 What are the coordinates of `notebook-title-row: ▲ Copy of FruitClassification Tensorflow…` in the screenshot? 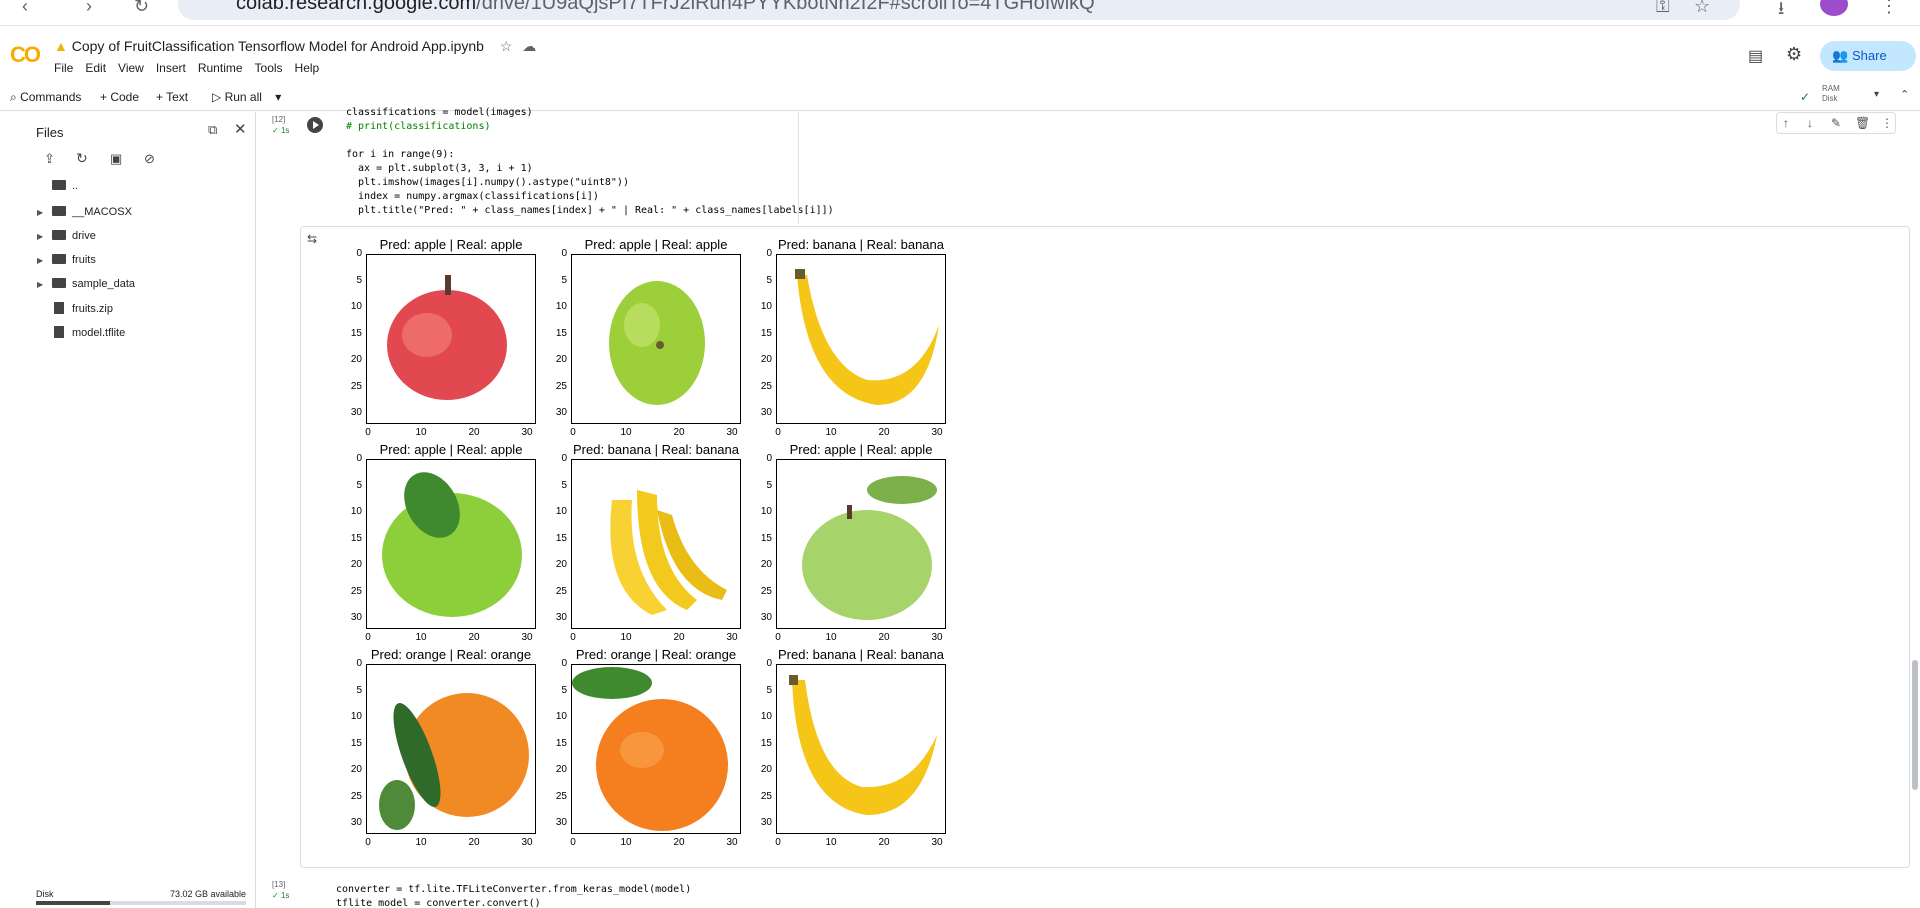 It's located at (295, 46).